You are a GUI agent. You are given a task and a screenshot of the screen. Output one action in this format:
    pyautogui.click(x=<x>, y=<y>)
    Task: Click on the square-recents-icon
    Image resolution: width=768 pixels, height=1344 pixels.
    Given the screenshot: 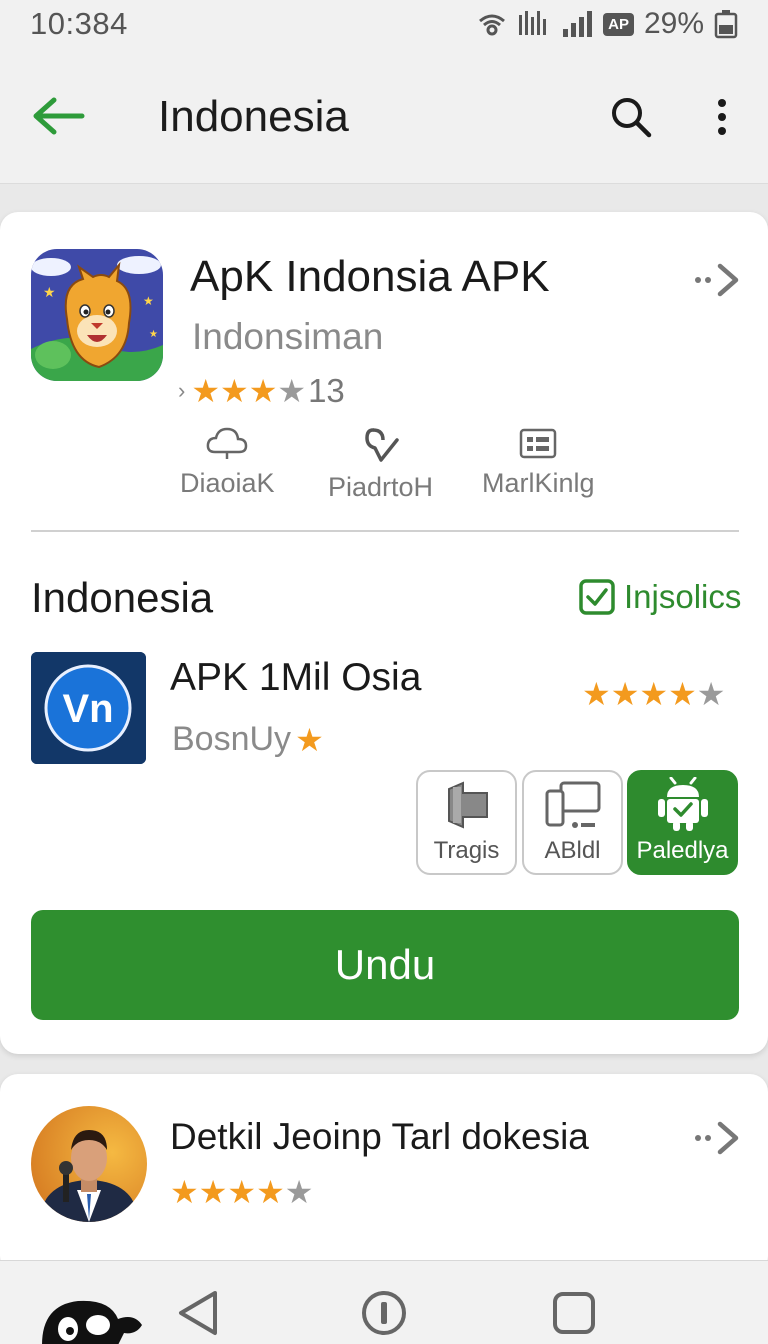 What is the action you would take?
    pyautogui.click(x=574, y=1313)
    